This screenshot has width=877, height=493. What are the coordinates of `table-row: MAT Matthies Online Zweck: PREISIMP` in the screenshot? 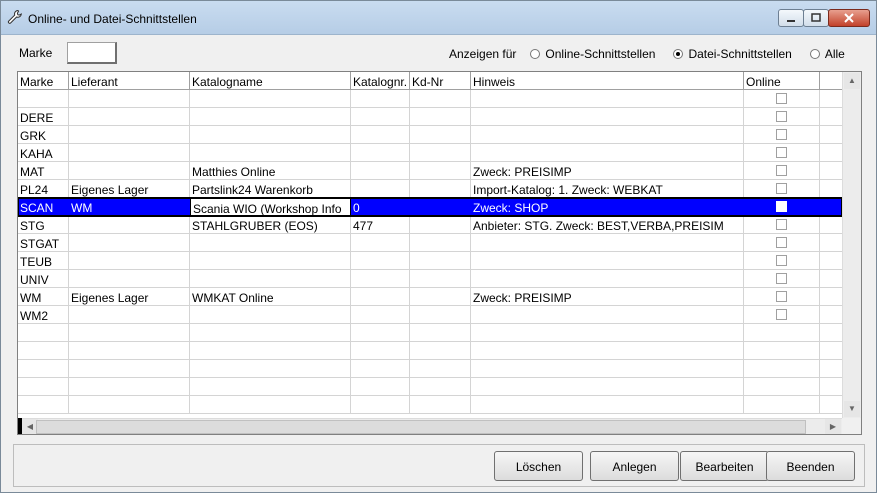 It's located at (430, 171).